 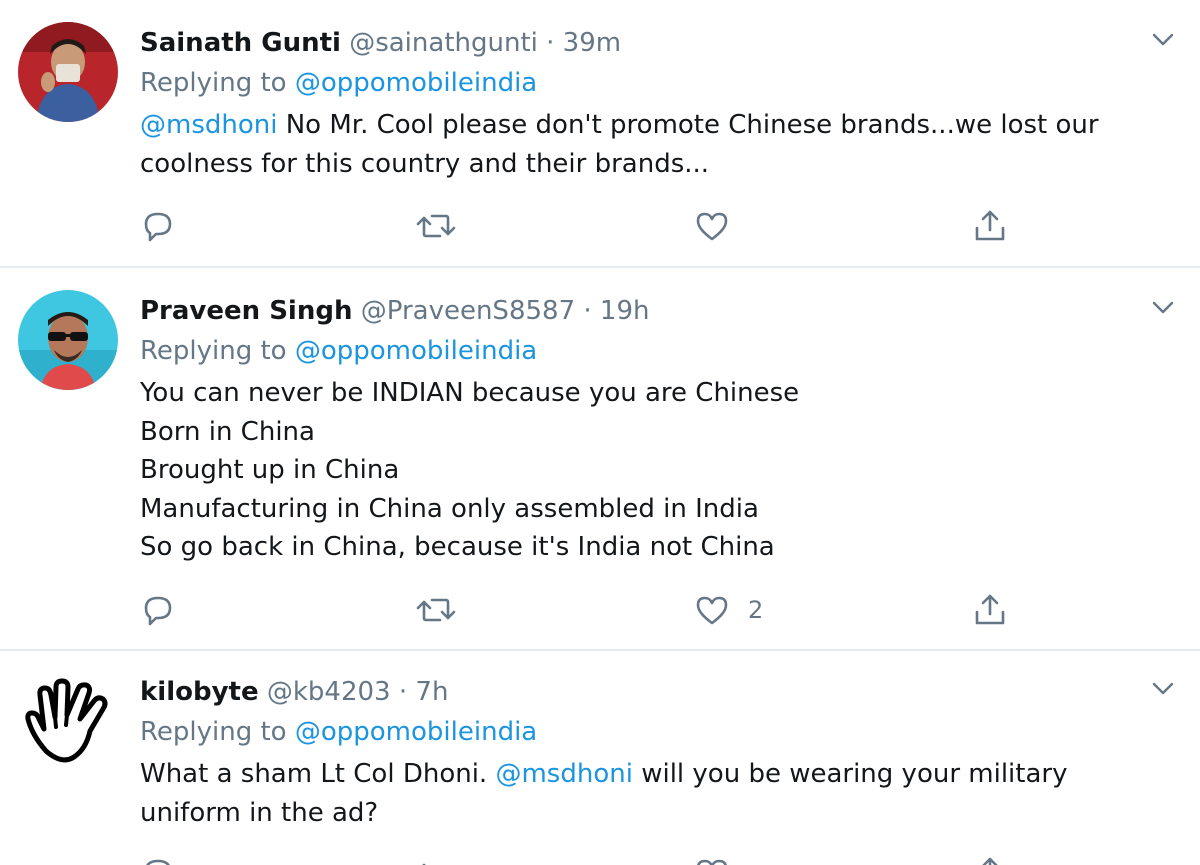 What do you see at coordinates (850, 774) in the screenshot?
I see `tweet-text-line: will you be wearing your military` at bounding box center [850, 774].